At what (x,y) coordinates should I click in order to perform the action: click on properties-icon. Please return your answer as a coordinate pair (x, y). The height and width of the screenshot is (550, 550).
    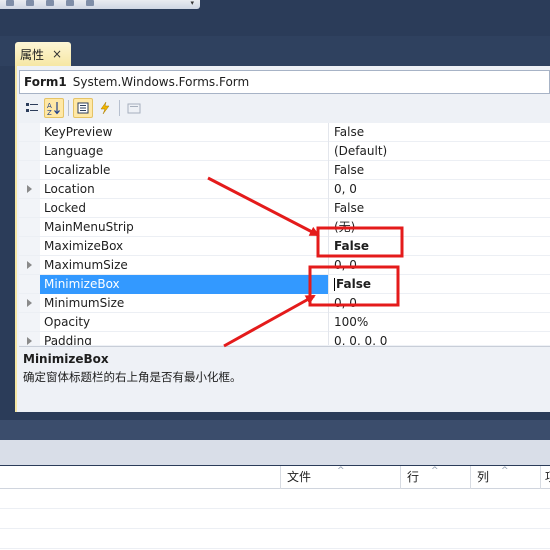
    Looking at the image, I should click on (83, 108).